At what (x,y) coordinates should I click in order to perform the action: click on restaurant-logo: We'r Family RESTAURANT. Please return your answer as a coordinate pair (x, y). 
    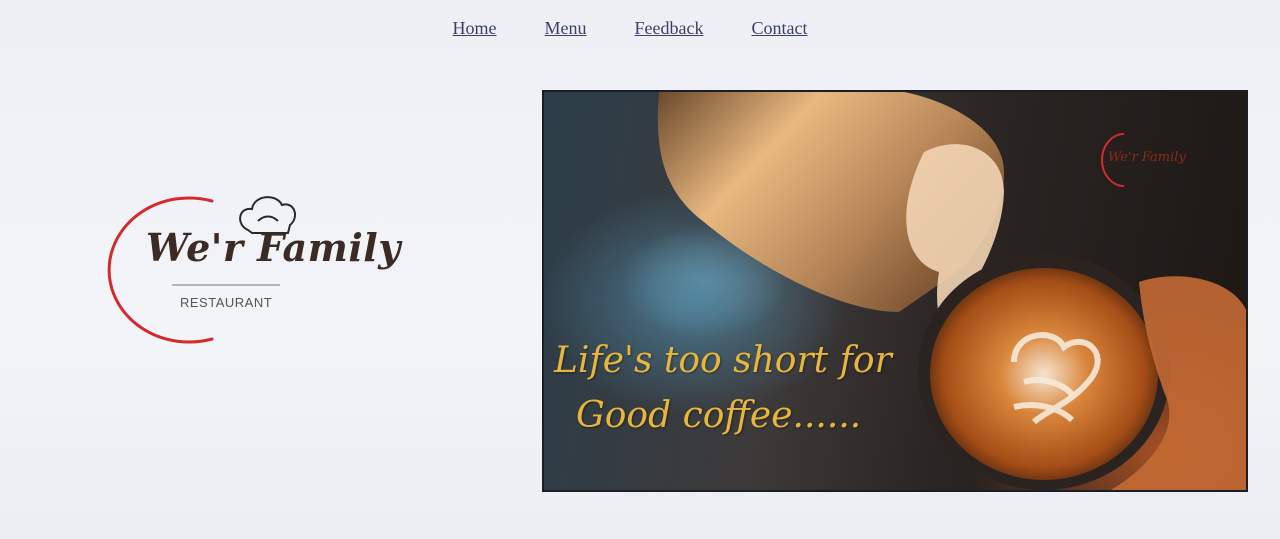
    Looking at the image, I should click on (250, 270).